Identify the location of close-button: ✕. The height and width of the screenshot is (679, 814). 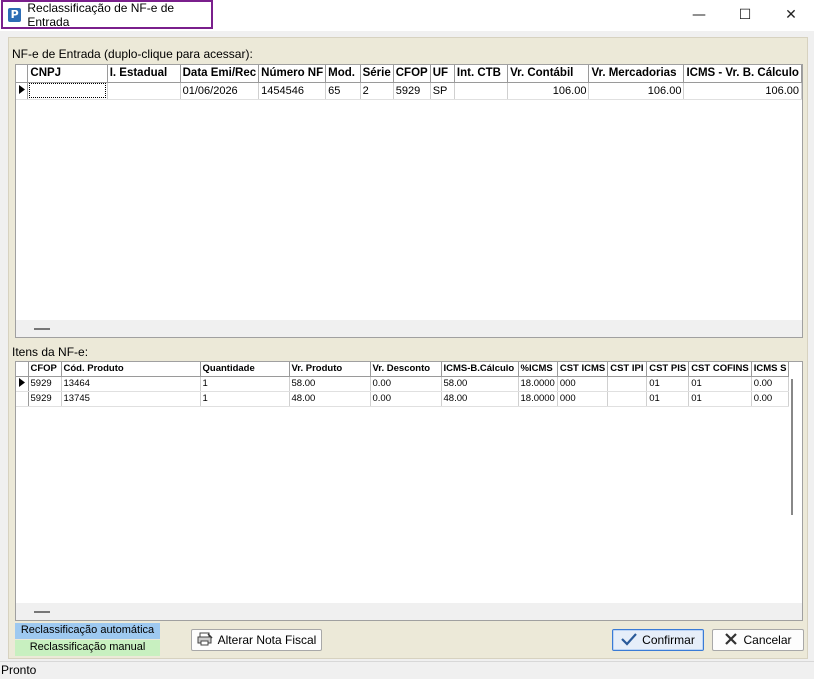
(791, 15).